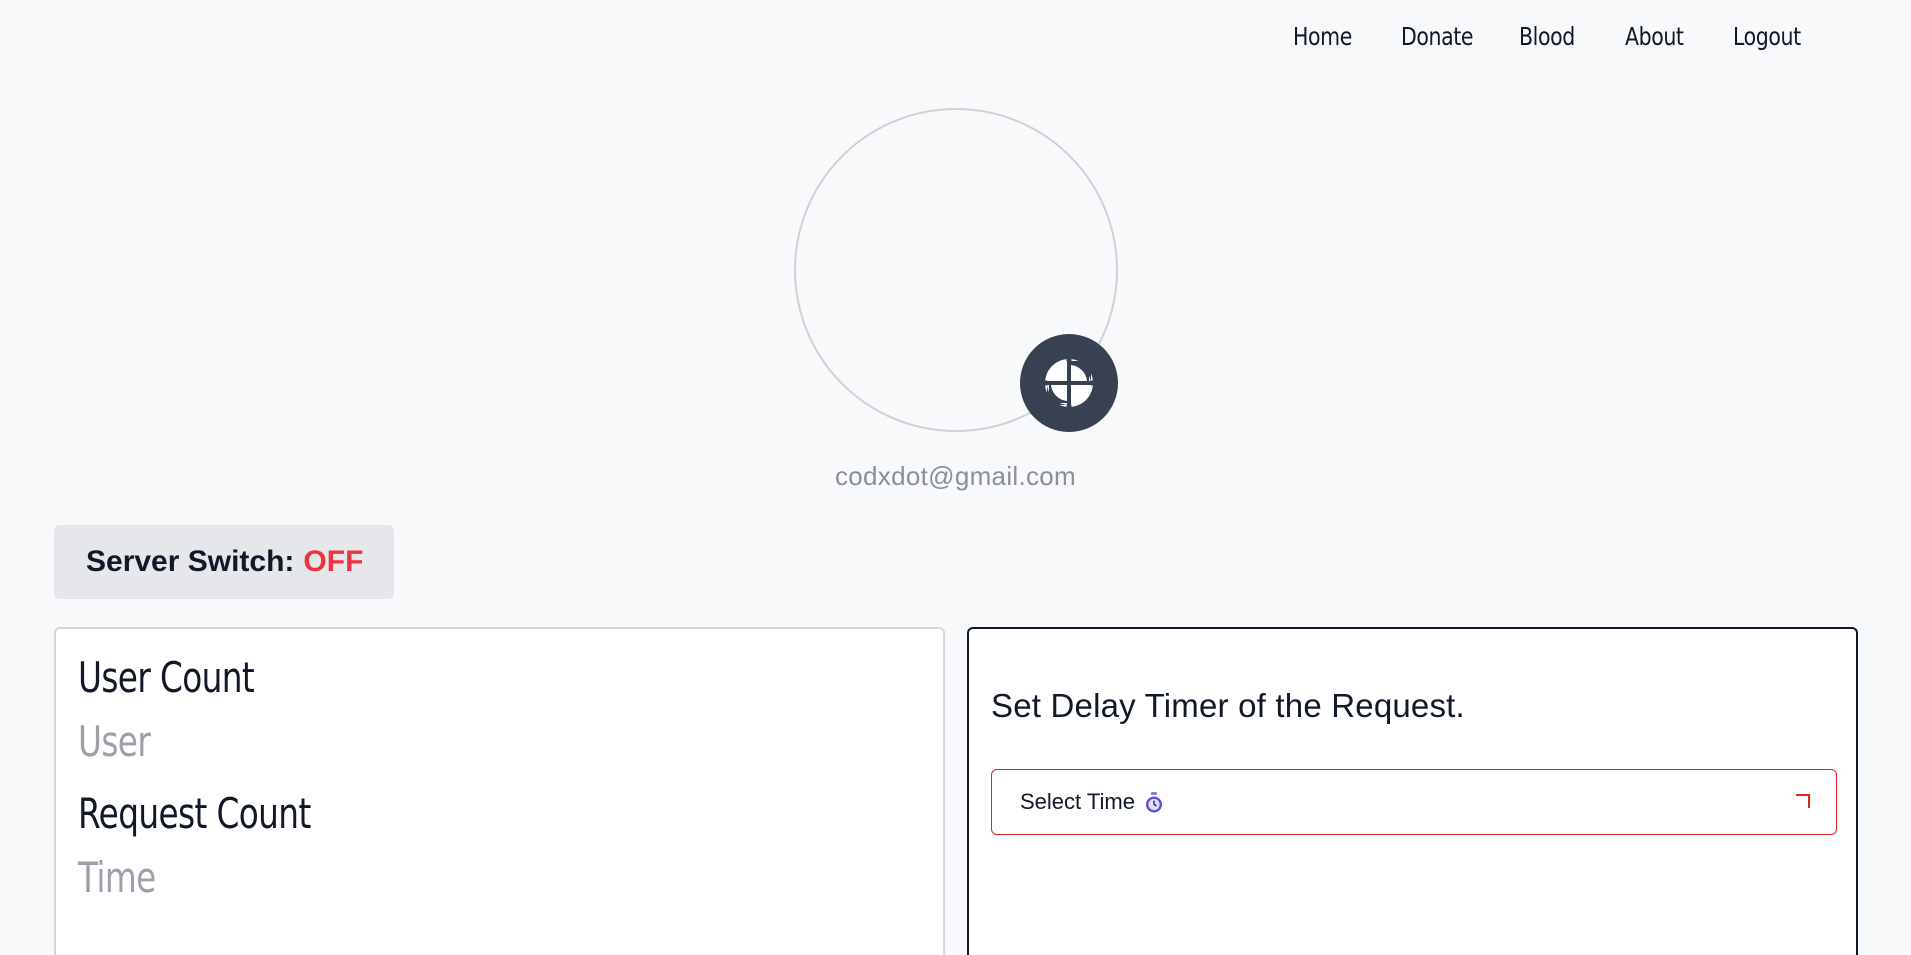 The image size is (1911, 955). Describe the element at coordinates (1767, 36) in the screenshot. I see `nav-link-logout: Logout` at that location.